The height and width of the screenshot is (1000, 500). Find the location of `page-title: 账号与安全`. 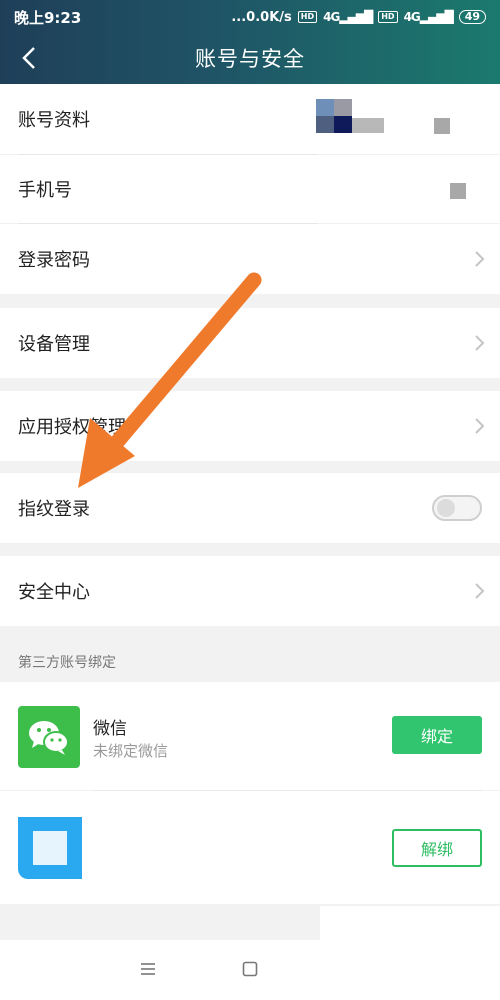

page-title: 账号与安全 is located at coordinates (250, 59).